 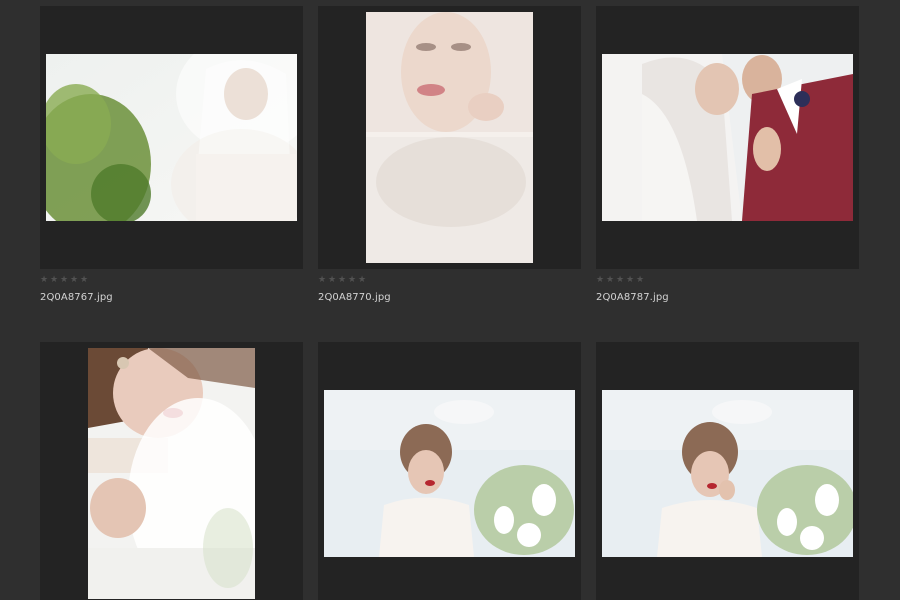 I want to click on bride-veil-greenery-image, so click(x=171, y=137).